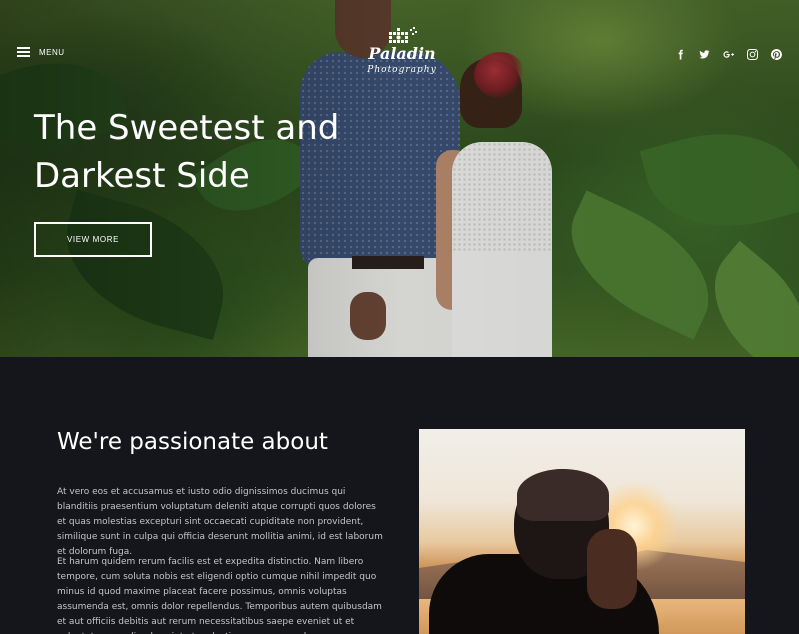 The height and width of the screenshot is (634, 799). I want to click on facebook-icon, so click(680, 54).